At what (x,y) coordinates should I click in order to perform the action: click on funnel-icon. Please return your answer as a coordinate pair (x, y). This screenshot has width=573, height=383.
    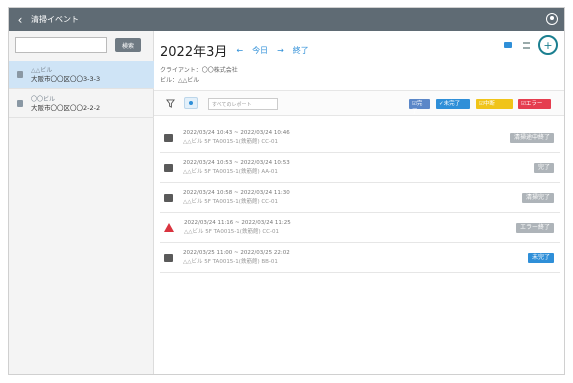
    Looking at the image, I should click on (170, 103).